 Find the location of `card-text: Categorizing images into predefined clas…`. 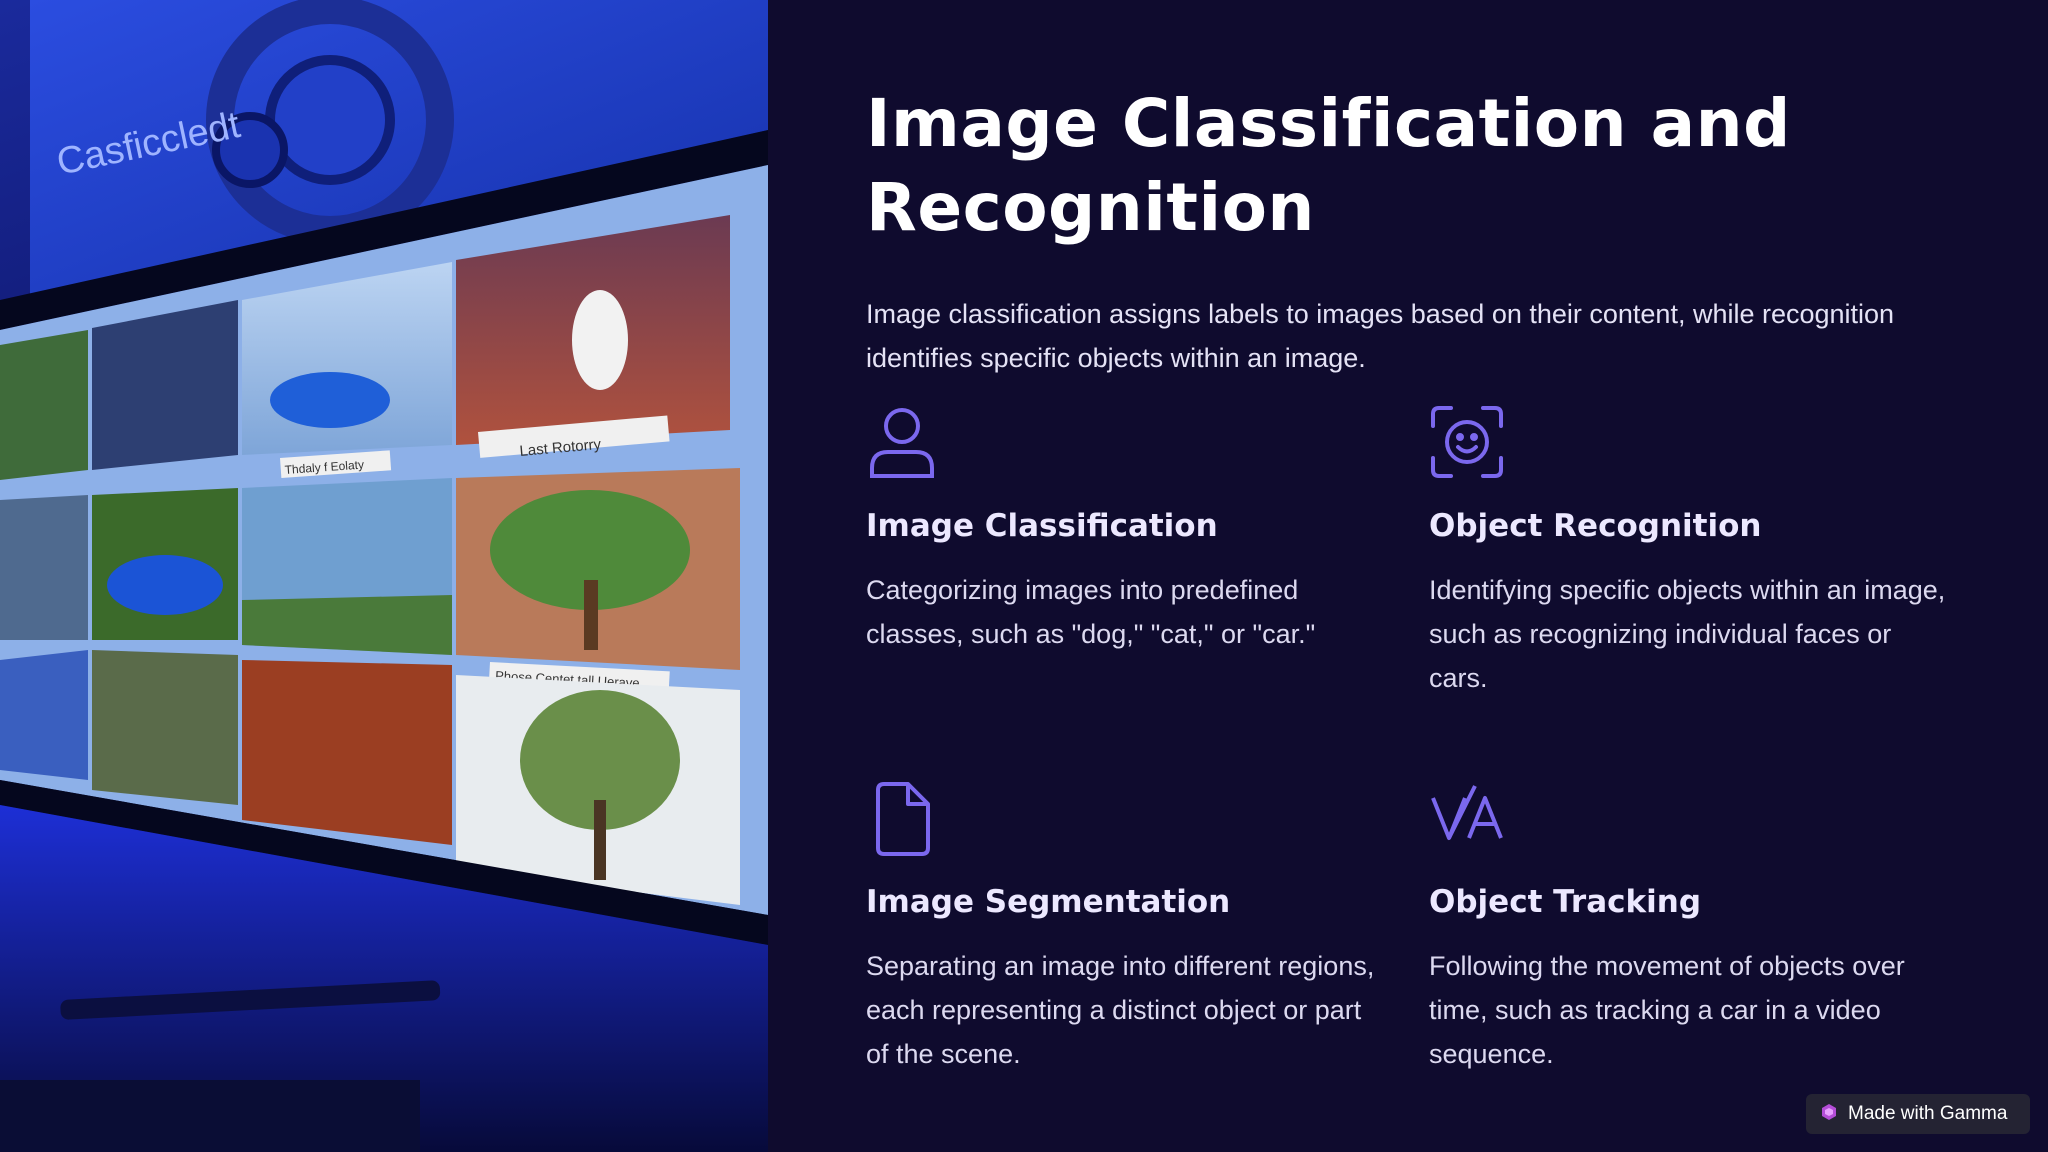

card-text: Categorizing images into predefined clas… is located at coordinates (1091, 612).